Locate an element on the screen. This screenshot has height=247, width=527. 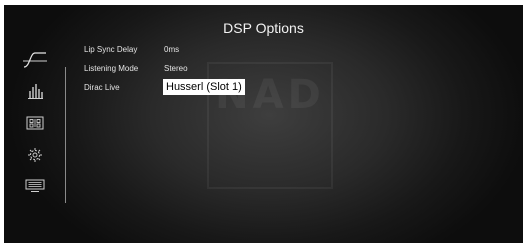
wave-icon is located at coordinates (35, 60).